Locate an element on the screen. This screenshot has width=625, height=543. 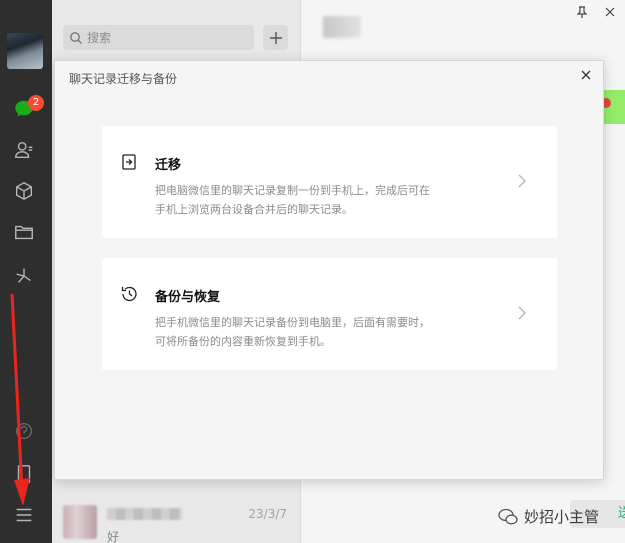
wechat-logo-icon is located at coordinates (508, 516).